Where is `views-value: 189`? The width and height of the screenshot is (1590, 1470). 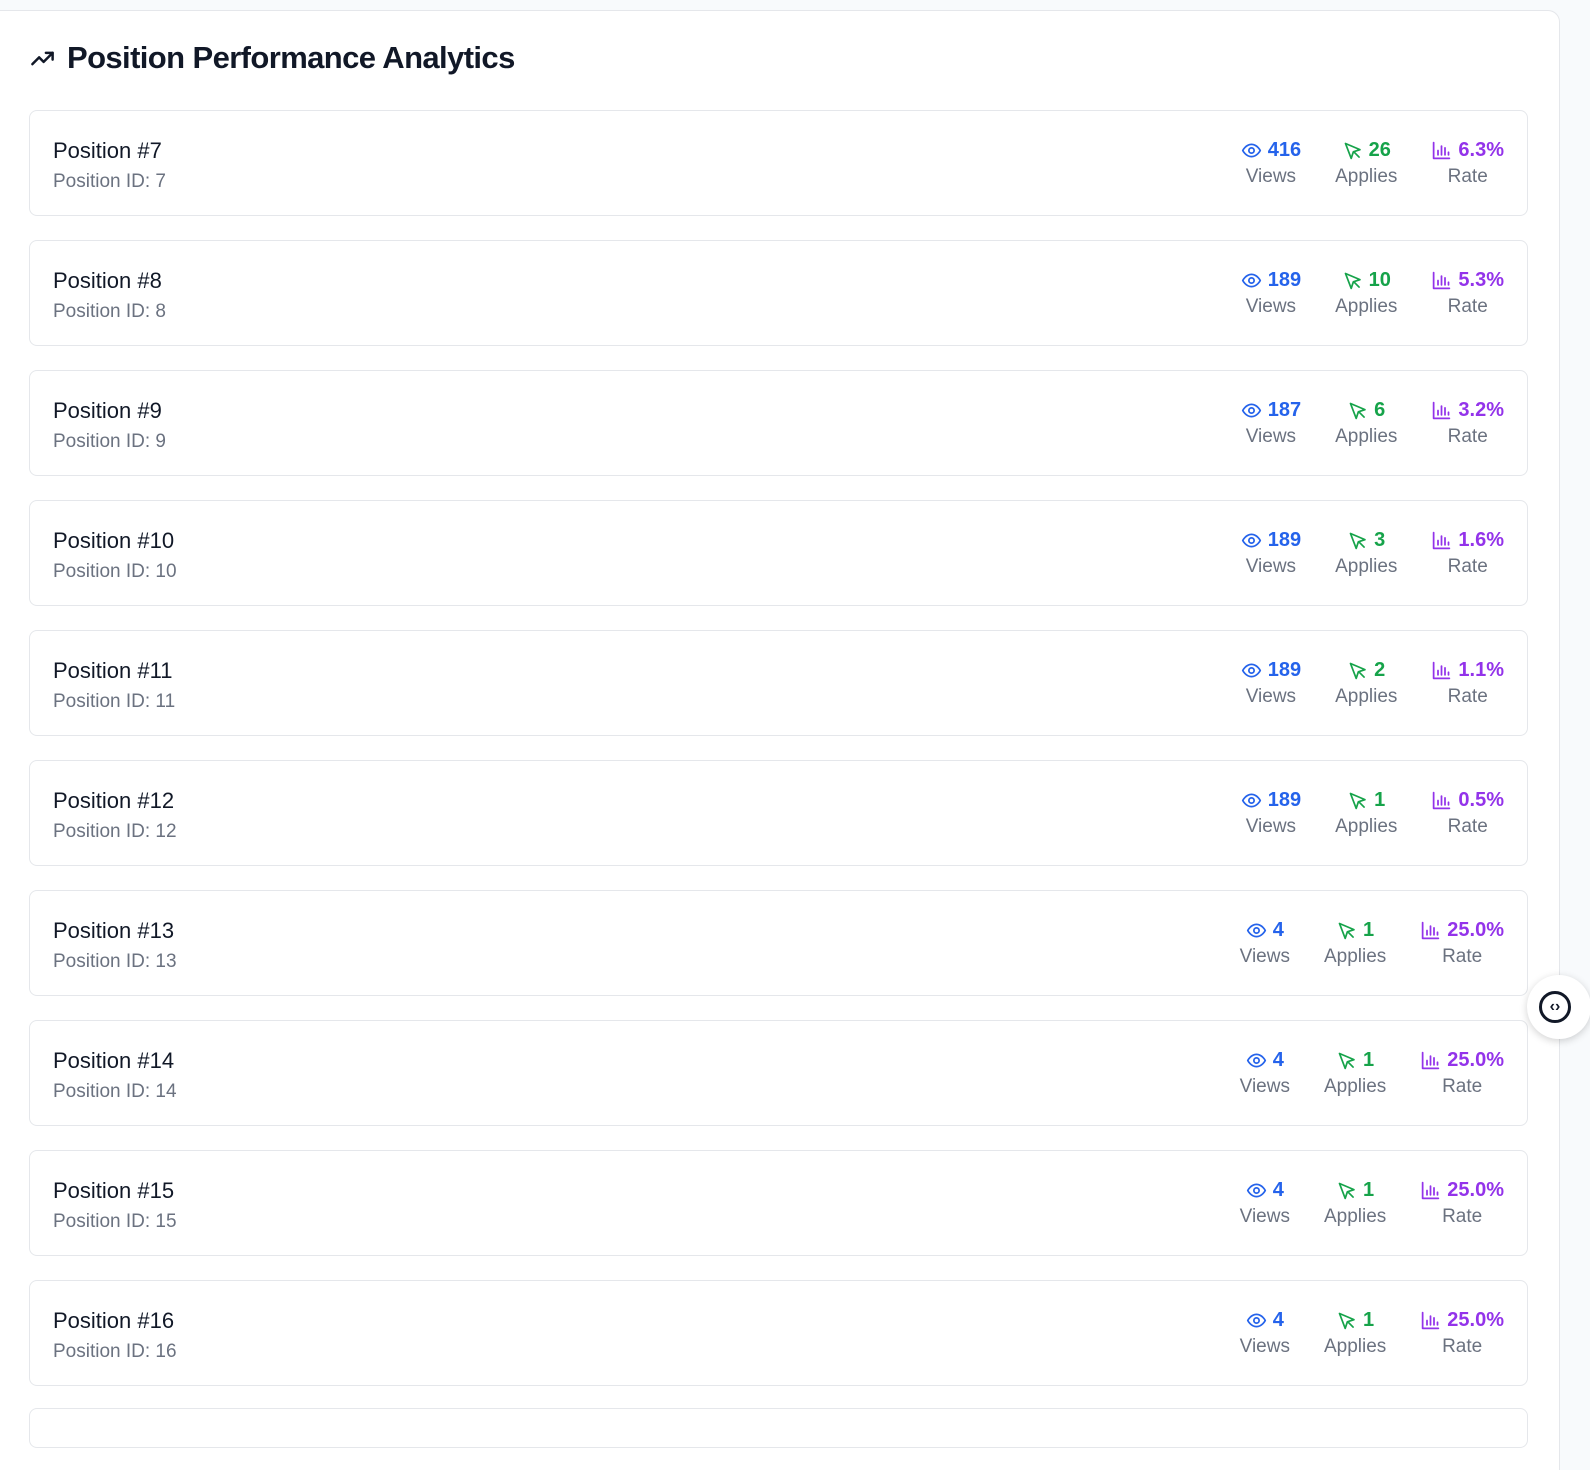
views-value: 189 is located at coordinates (1284, 669).